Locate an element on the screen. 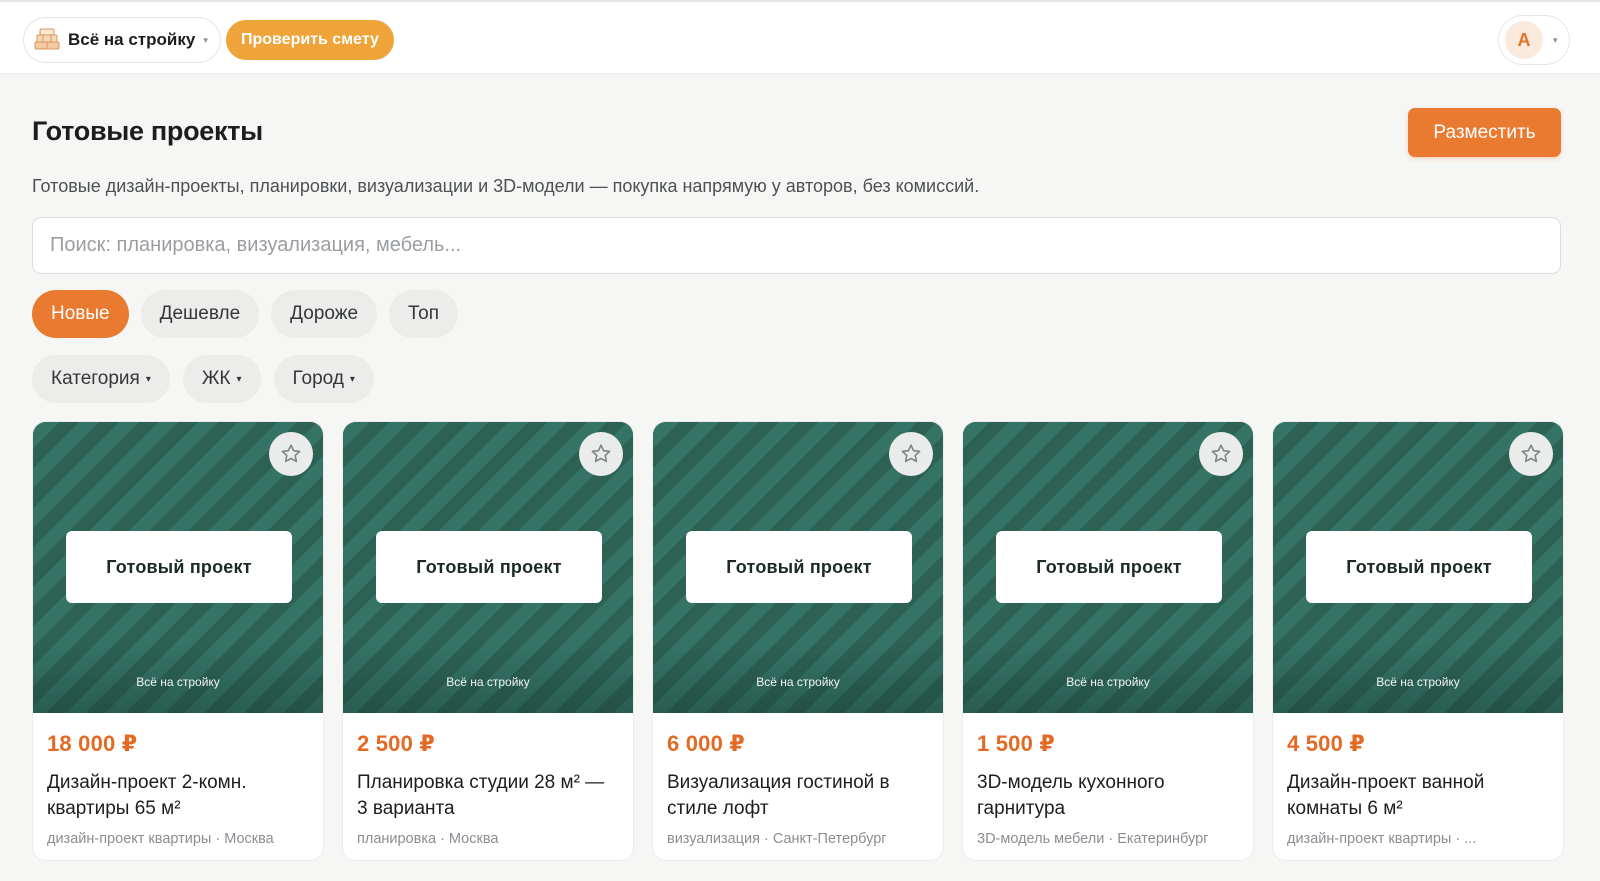 This screenshot has width=1600, height=881. card-price: 4 500 ₽ is located at coordinates (1326, 743).